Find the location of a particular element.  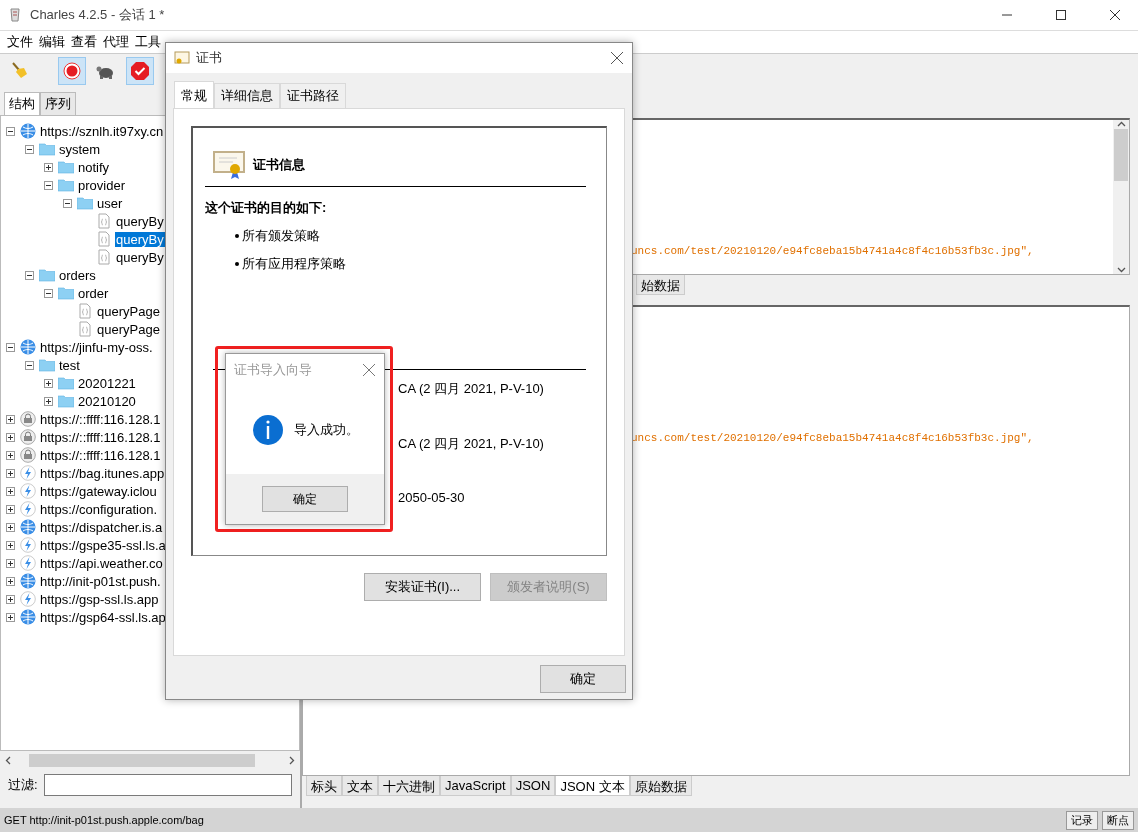

tab: 结构 is located at coordinates (22, 103).